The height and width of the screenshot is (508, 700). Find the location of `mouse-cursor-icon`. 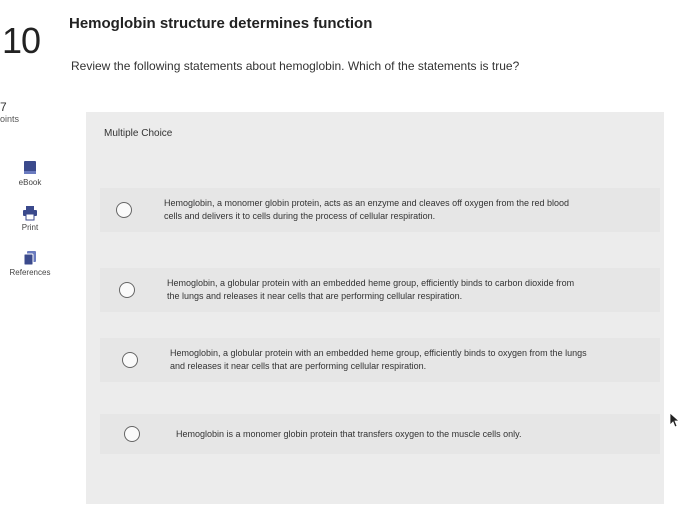

mouse-cursor-icon is located at coordinates (675, 420).